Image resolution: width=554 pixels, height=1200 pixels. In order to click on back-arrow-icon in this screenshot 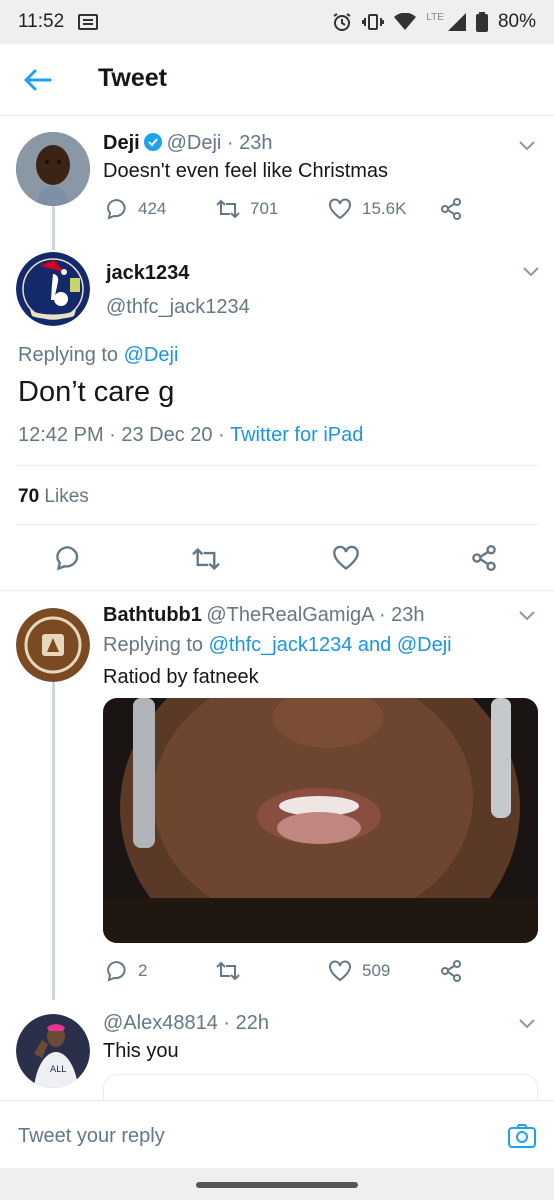, I will do `click(37, 80)`.